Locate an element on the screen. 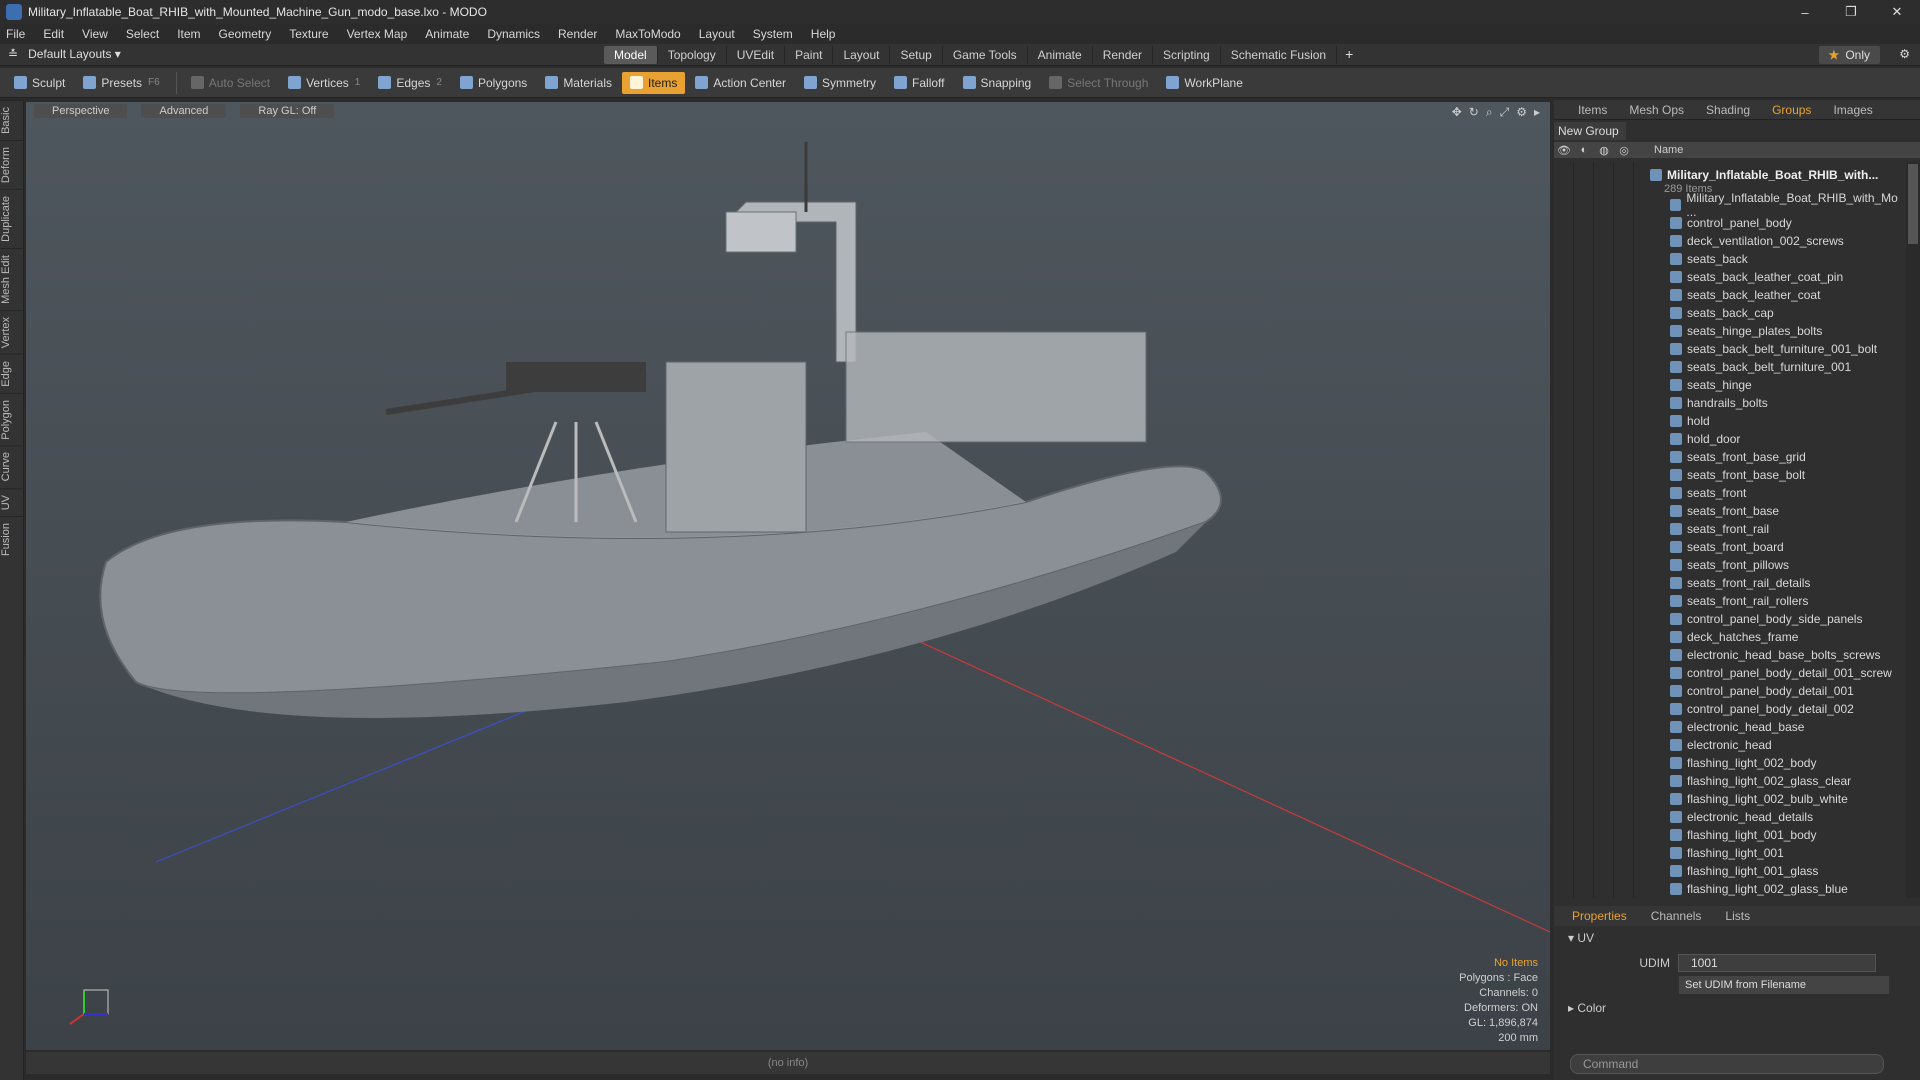 The image size is (1920, 1080). items-button: Items is located at coordinates (654, 82).